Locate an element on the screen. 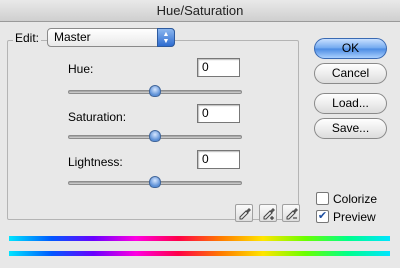 The width and height of the screenshot is (400, 268). preview-checkbox: ✔ is located at coordinates (322, 216).